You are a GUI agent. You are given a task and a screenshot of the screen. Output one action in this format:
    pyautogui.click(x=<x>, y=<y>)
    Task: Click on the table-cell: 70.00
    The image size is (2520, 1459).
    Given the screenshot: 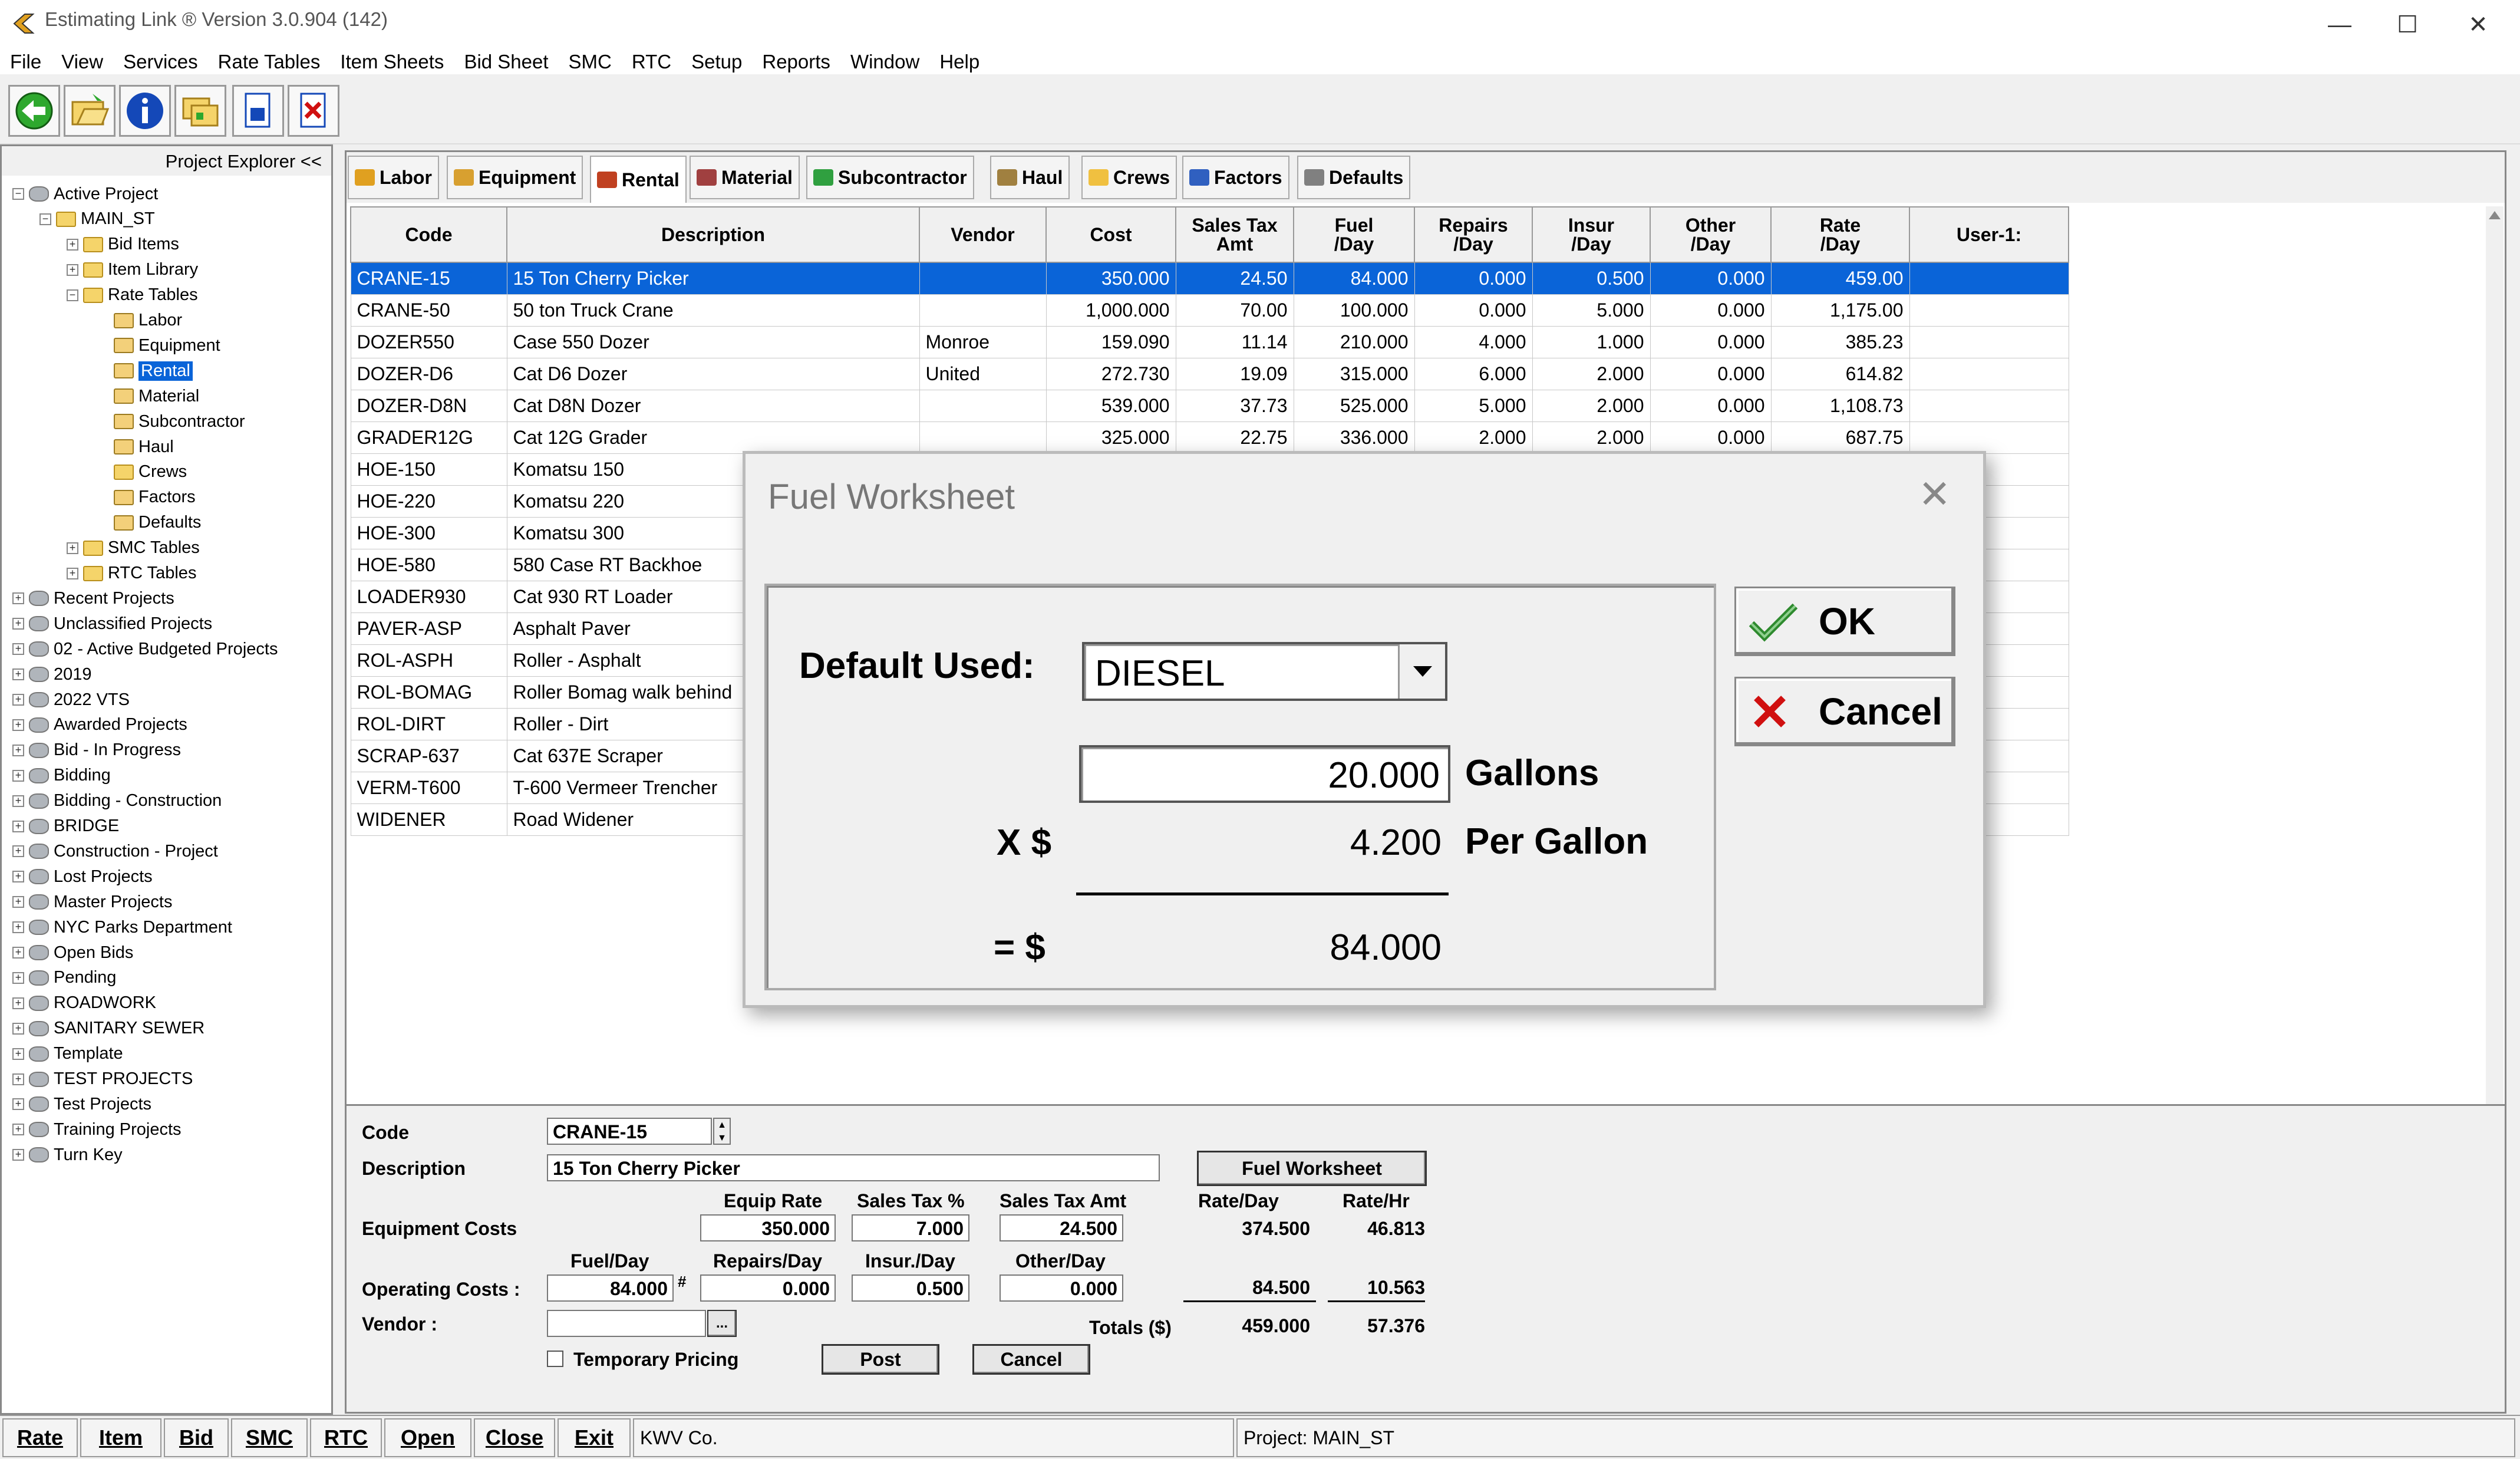 What is the action you would take?
    pyautogui.click(x=1234, y=310)
    